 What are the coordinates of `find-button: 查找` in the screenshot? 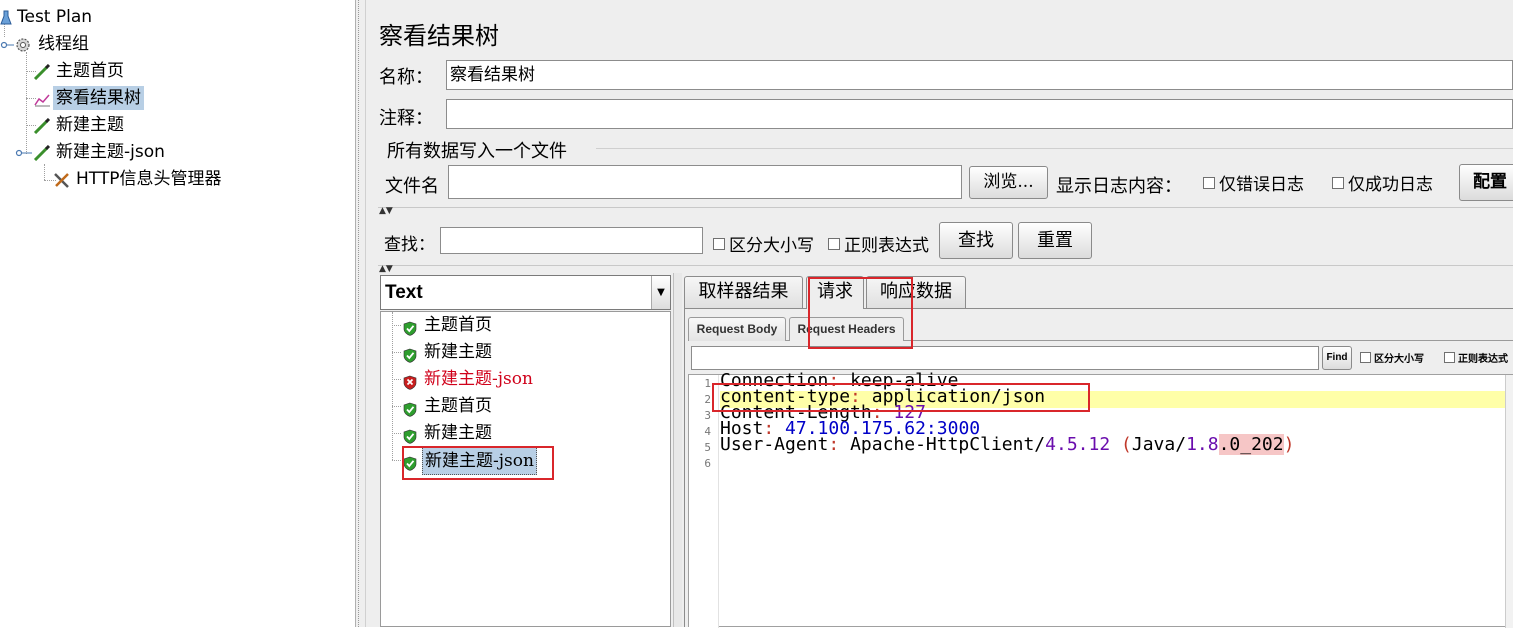 It's located at (976, 240).